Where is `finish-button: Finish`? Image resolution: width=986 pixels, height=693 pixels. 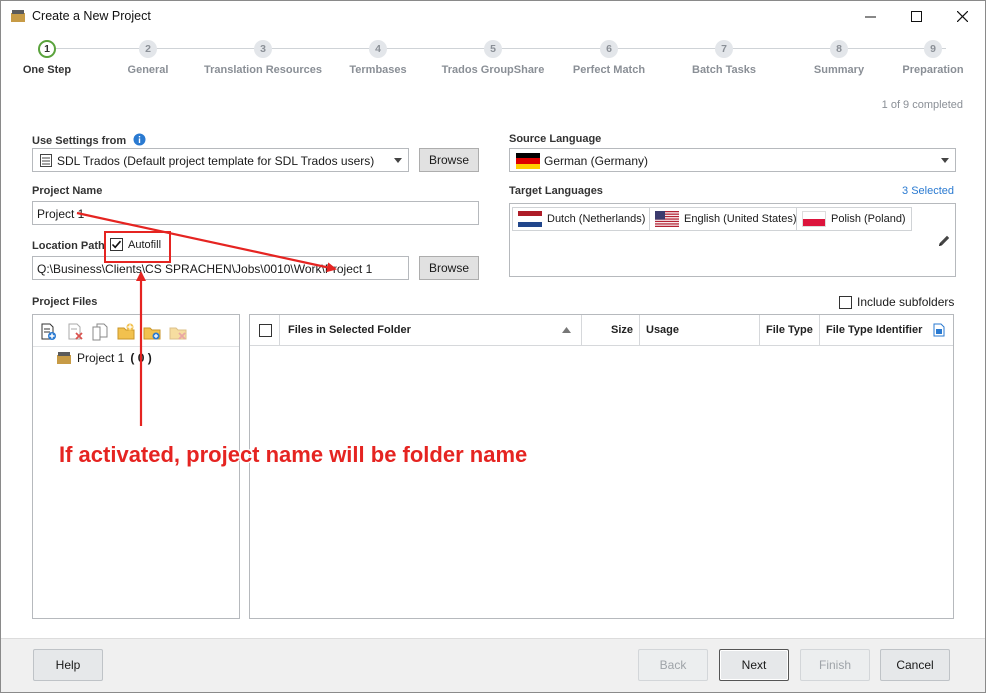 finish-button: Finish is located at coordinates (835, 665).